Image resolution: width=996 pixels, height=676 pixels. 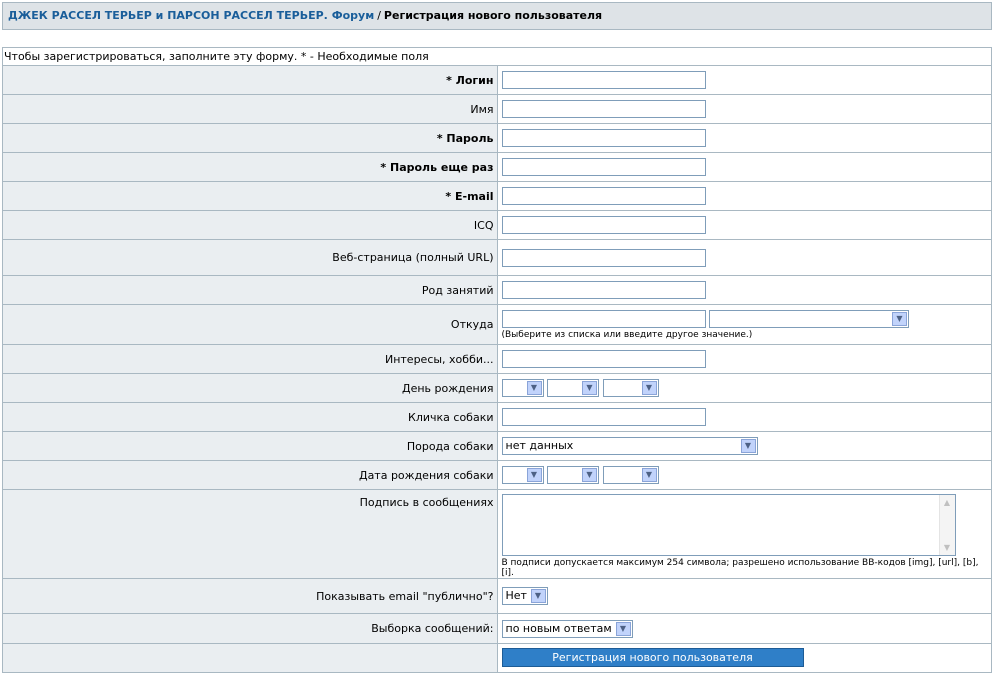 I want to click on birthday-month-select: ▼, so click(x=573, y=388).